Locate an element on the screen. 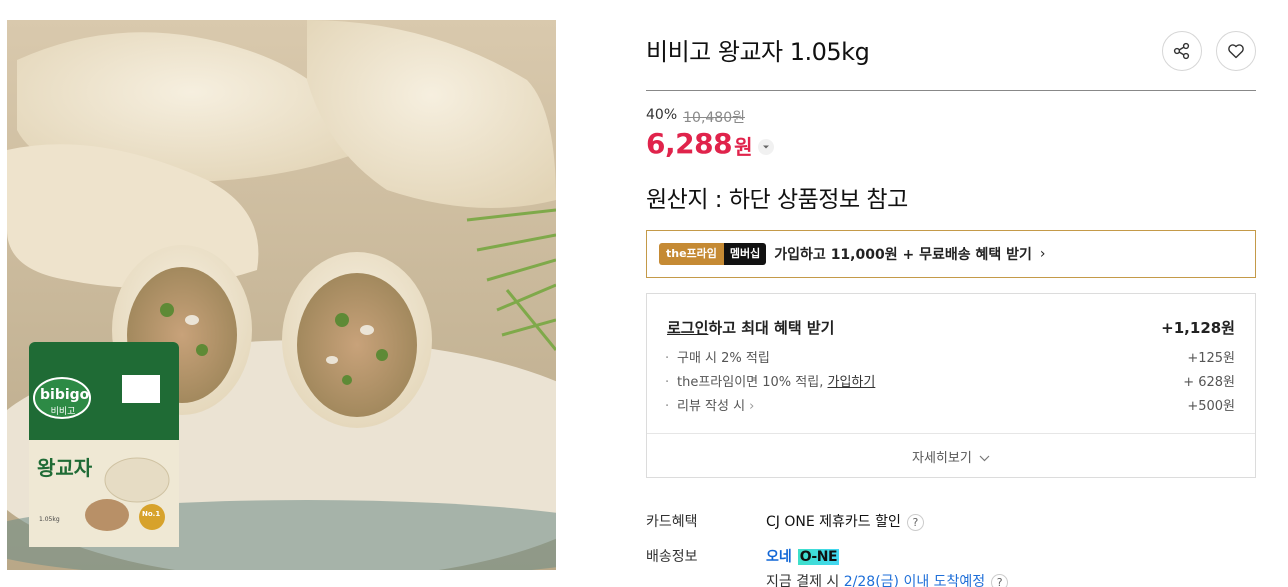 This screenshot has width=1288, height=587. package-name: 왕교자 is located at coordinates (65, 468).